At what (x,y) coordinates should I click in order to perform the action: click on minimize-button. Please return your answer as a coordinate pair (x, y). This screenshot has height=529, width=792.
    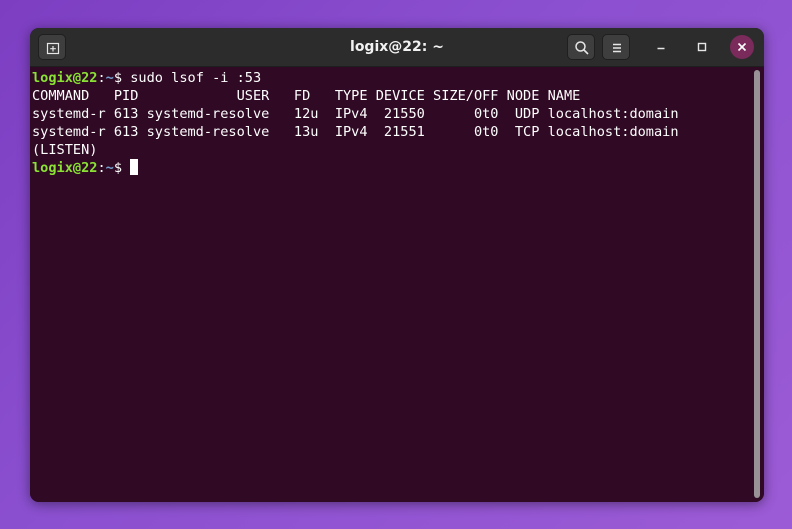
    Looking at the image, I should click on (661, 47).